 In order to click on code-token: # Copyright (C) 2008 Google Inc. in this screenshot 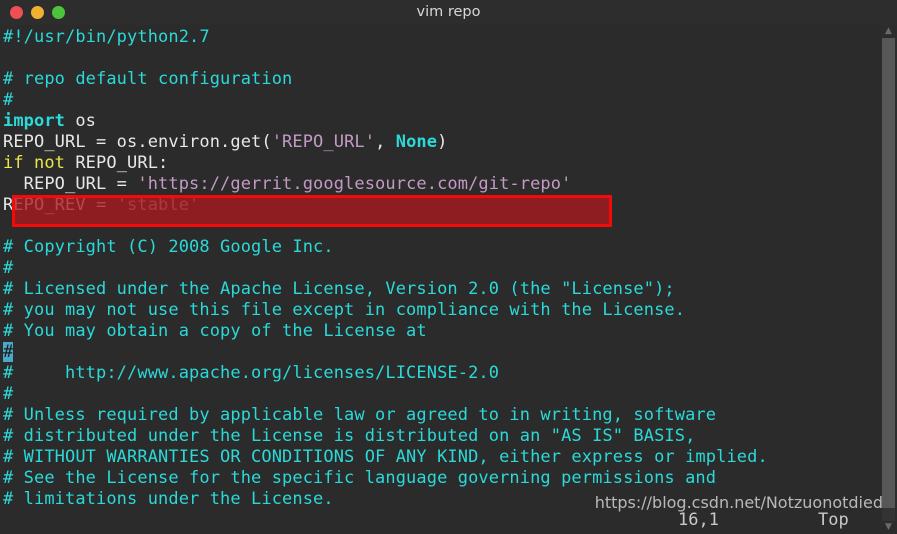, I will do `click(168, 247)`.